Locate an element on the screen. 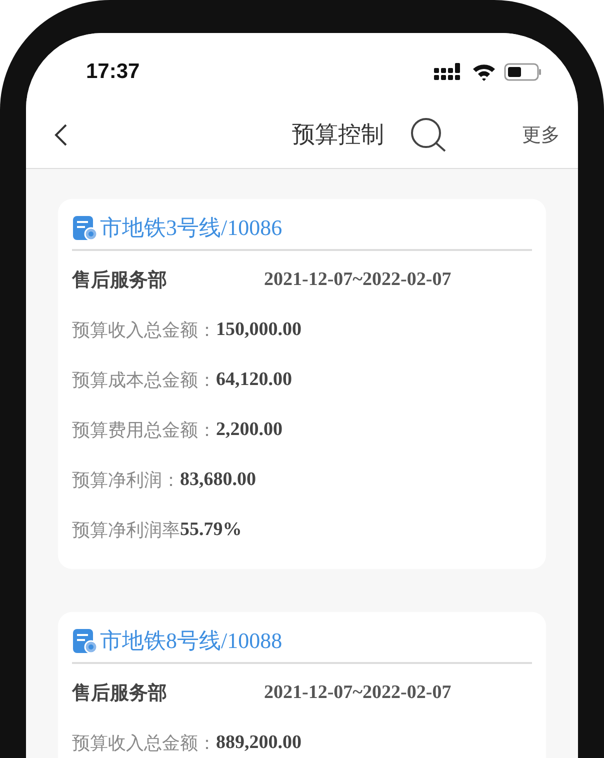 The image size is (604, 758). field-value: 83,680.00 is located at coordinates (218, 480).